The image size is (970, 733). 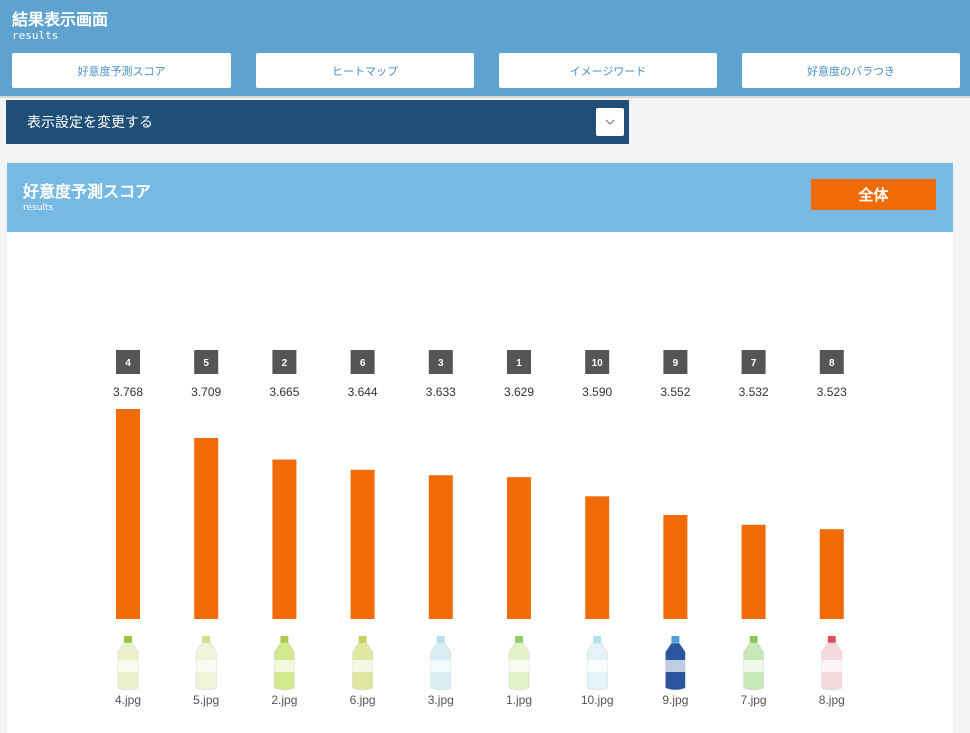 I want to click on rank-badge: 5, so click(x=206, y=362).